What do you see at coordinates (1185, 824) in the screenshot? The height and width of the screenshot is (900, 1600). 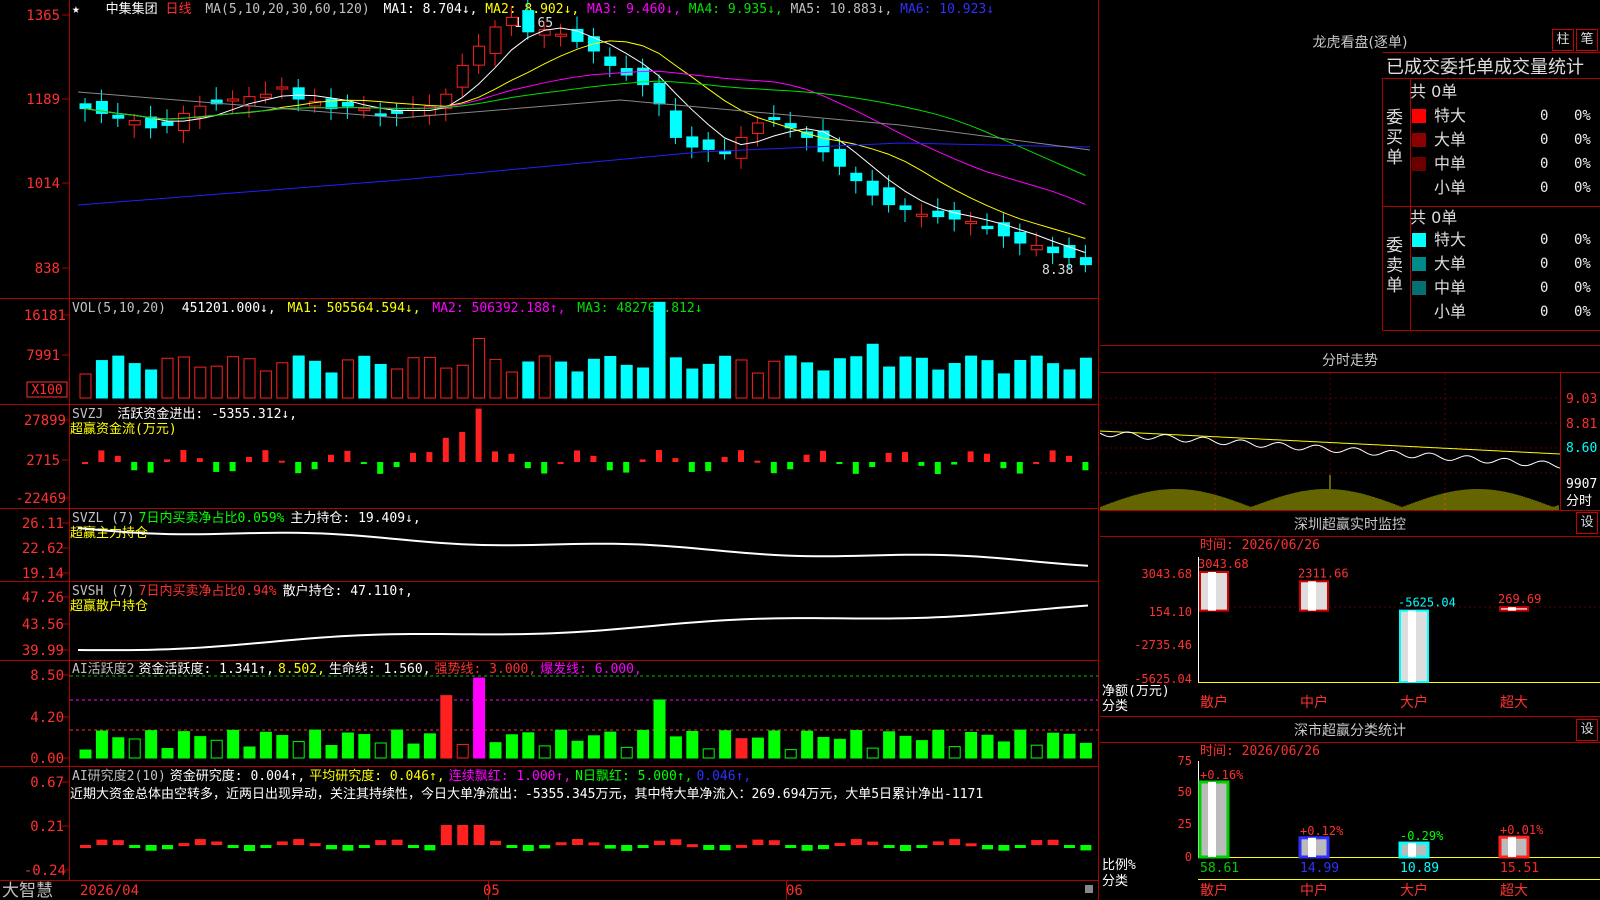 I see `classify-axis-label: 25` at bounding box center [1185, 824].